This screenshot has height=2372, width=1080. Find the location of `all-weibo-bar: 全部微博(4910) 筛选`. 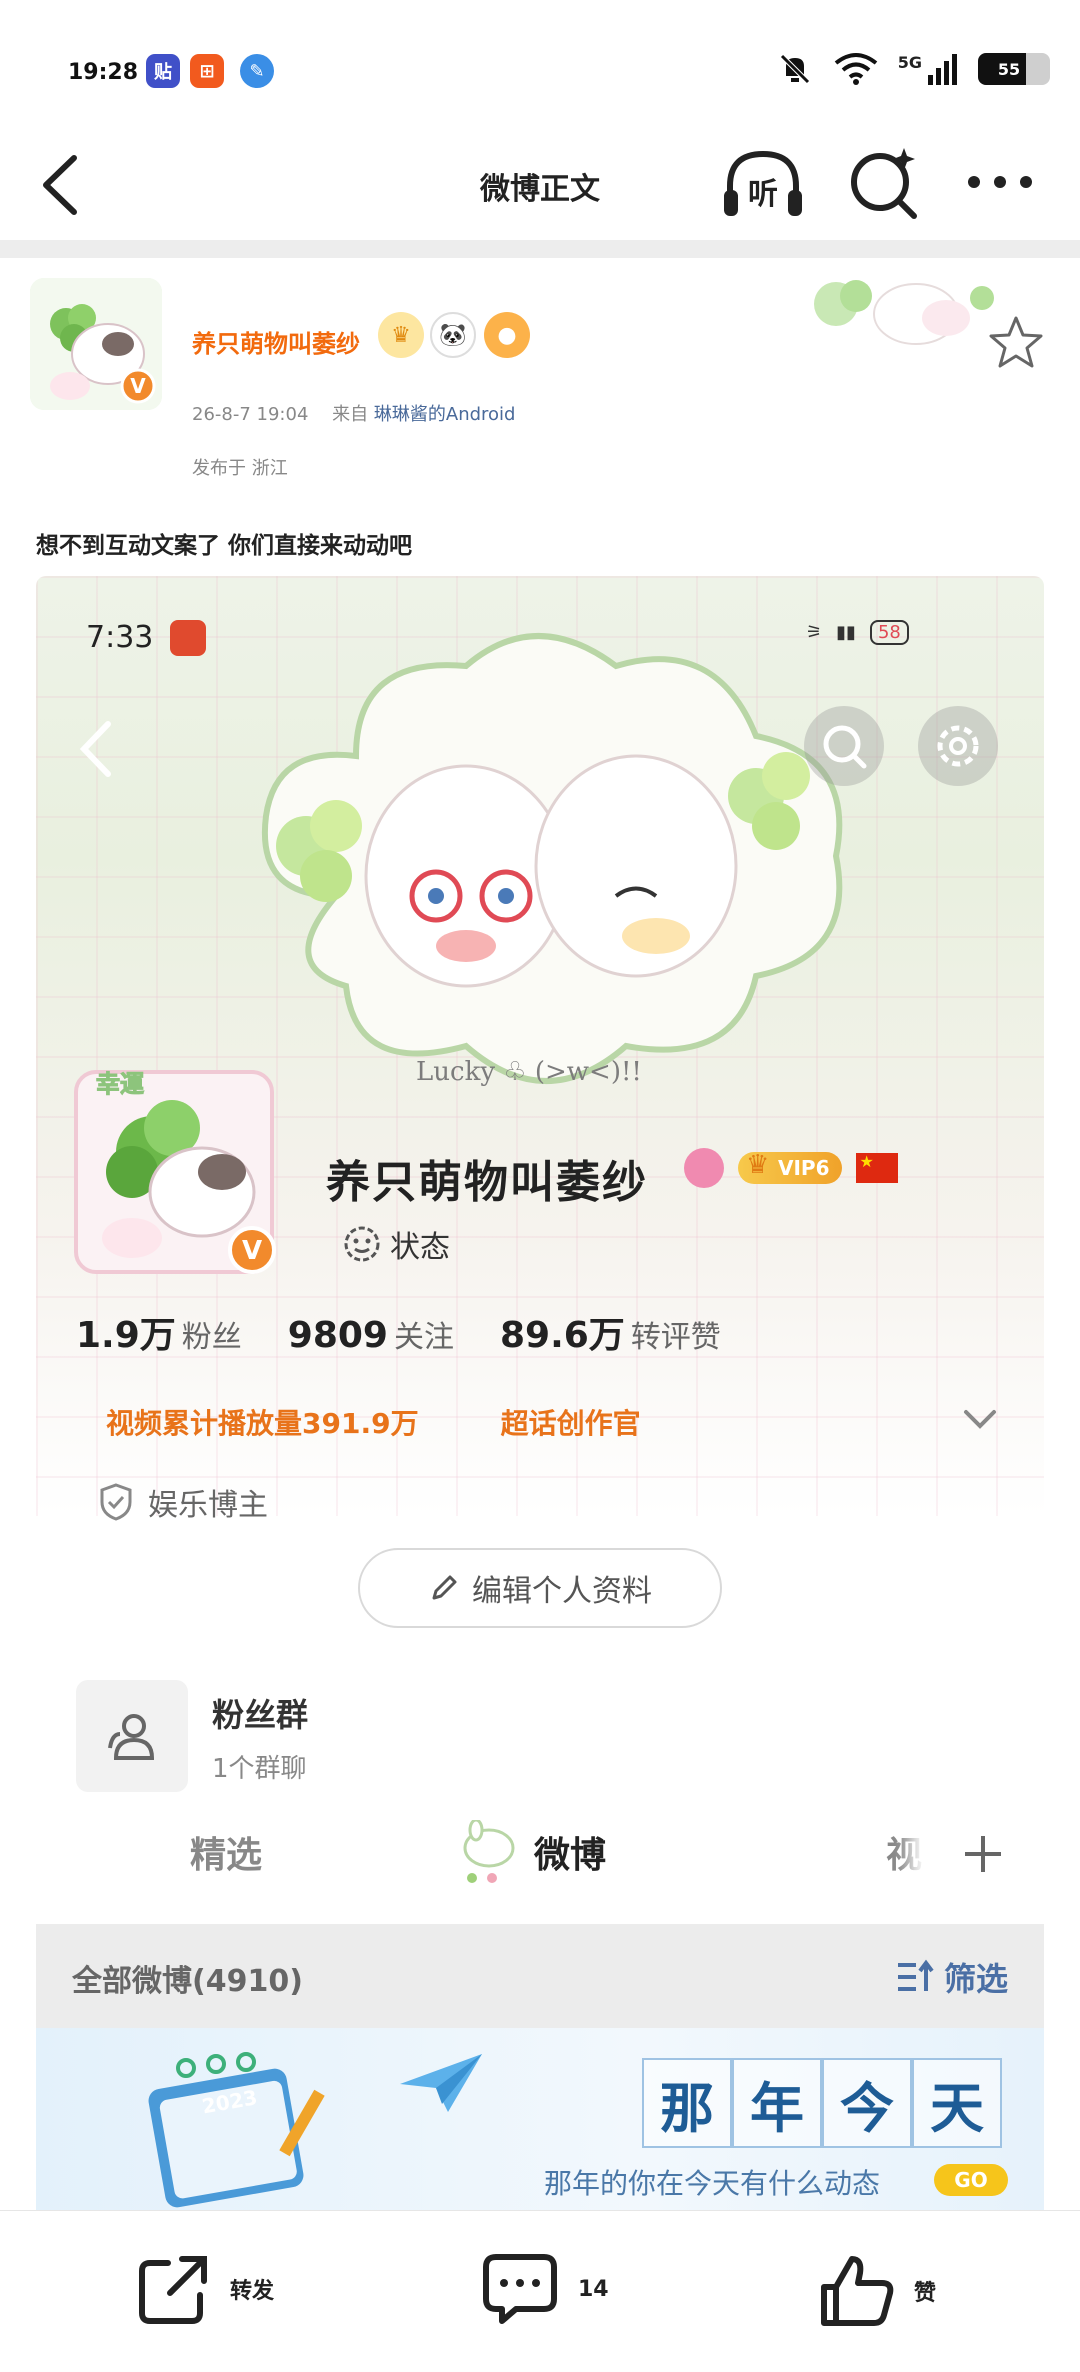

all-weibo-bar: 全部微博(4910) 筛选 is located at coordinates (540, 1976).